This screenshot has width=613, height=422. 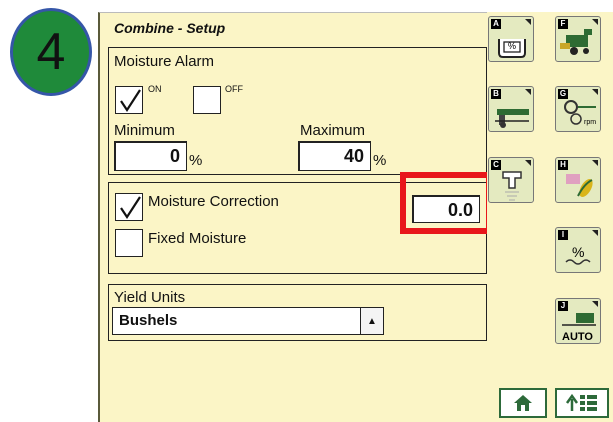 What do you see at coordinates (512, 46) in the screenshot?
I see `softkey-a-text: %` at bounding box center [512, 46].